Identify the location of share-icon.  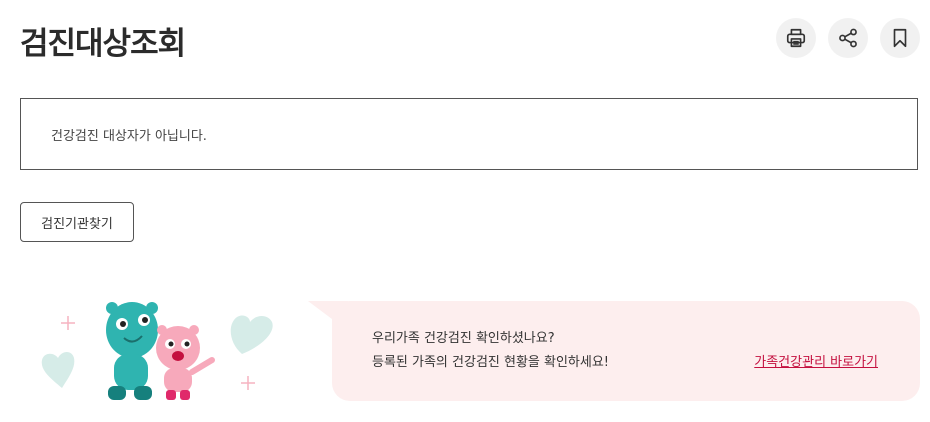
(848, 38).